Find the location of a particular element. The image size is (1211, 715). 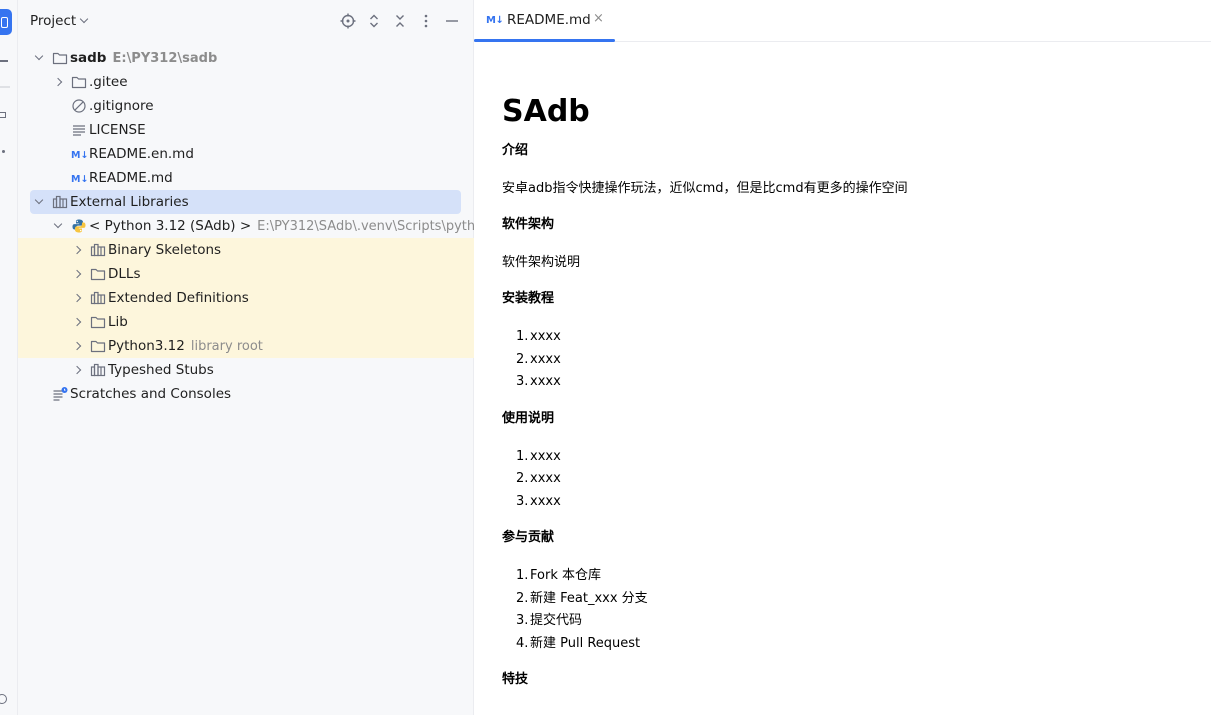

list-item: 2. xxxx is located at coordinates (842, 479).